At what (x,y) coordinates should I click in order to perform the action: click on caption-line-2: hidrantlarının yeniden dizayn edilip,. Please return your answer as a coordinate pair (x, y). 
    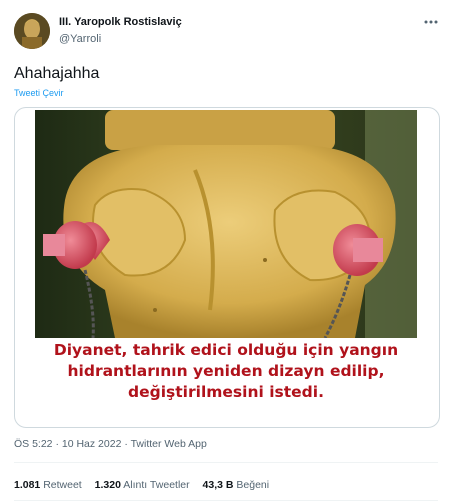
    Looking at the image, I should click on (226, 371).